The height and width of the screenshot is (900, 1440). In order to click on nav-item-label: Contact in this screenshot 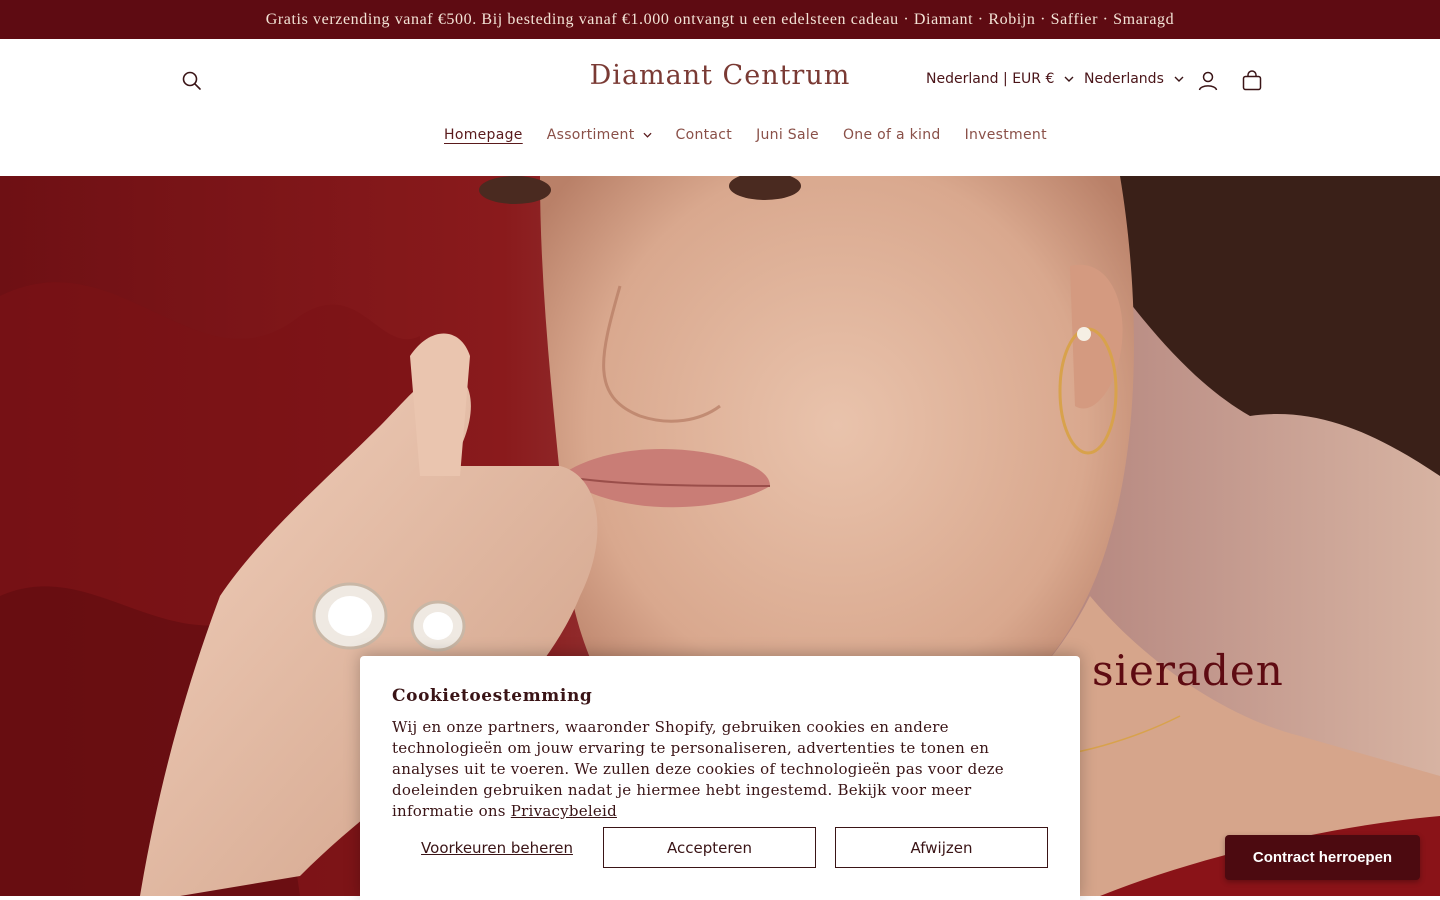, I will do `click(704, 135)`.